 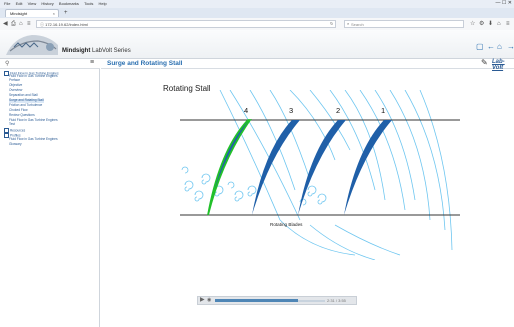 I want to click on search-icon: ⌕, so click(x=348, y=23).